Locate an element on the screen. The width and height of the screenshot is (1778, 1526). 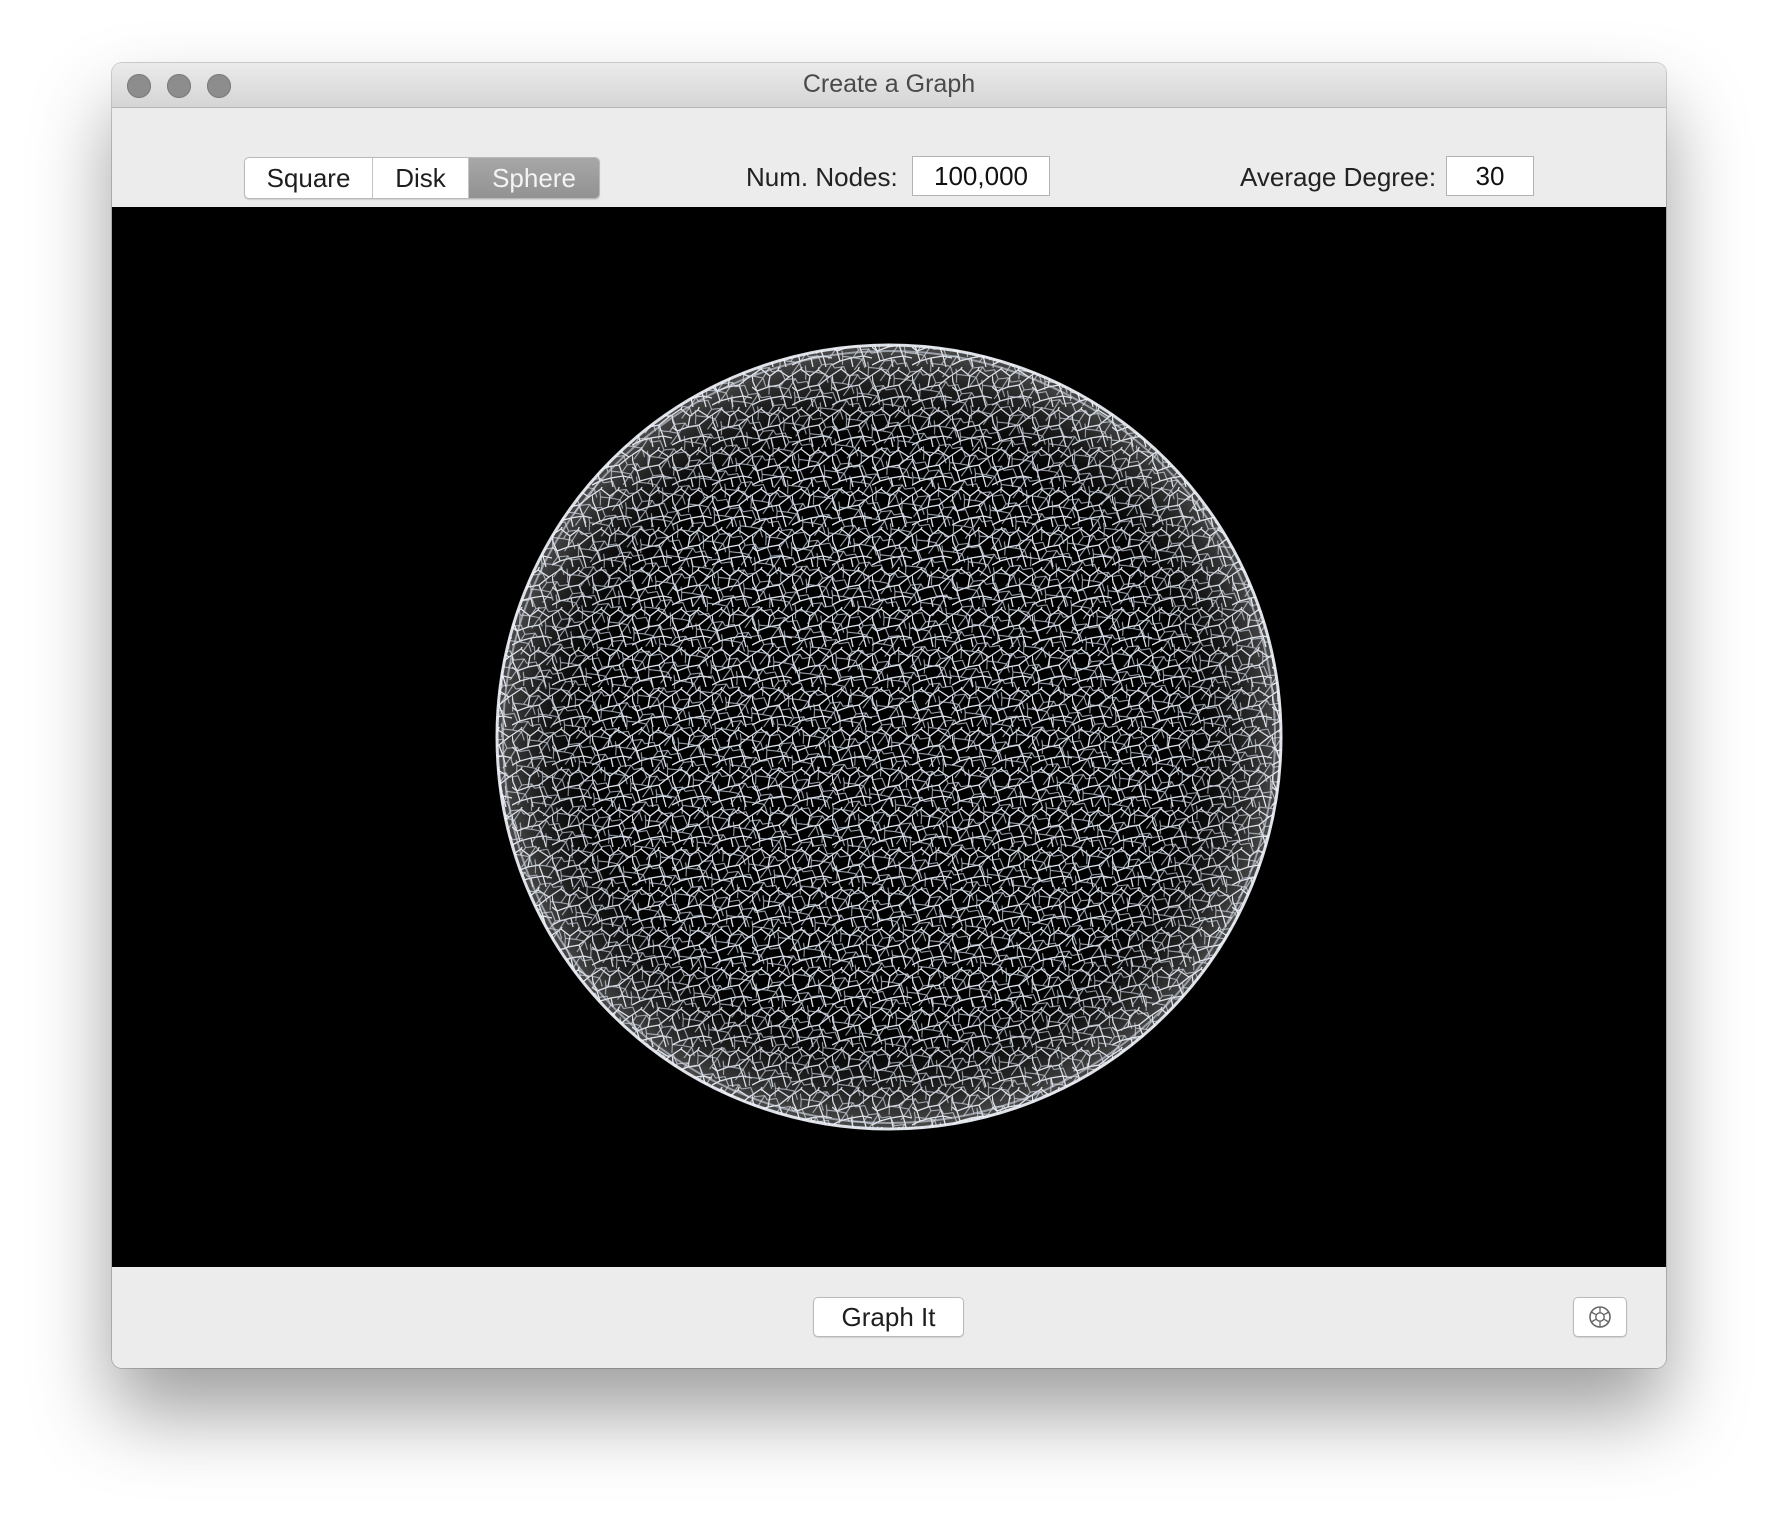
gear-icon is located at coordinates (1600, 1317).